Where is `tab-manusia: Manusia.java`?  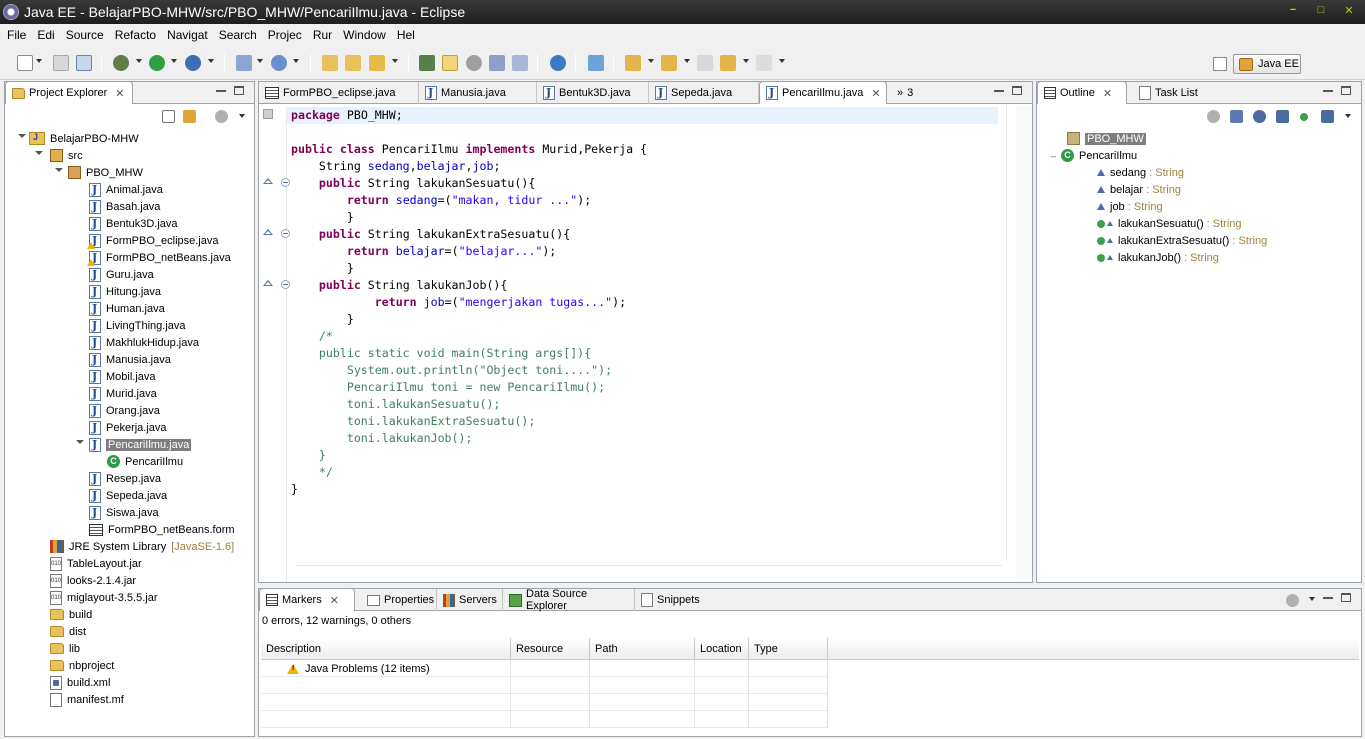 tab-manusia: Manusia.java is located at coordinates (478, 93).